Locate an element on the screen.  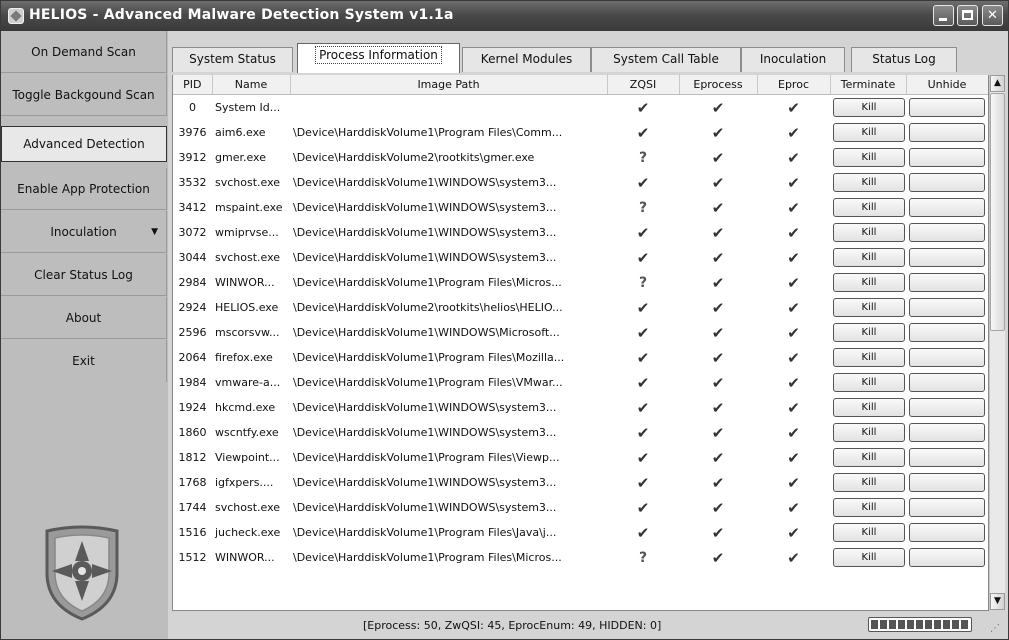
toggle-background-scan-button: Toggle Backgound Scan is located at coordinates (84, 95).